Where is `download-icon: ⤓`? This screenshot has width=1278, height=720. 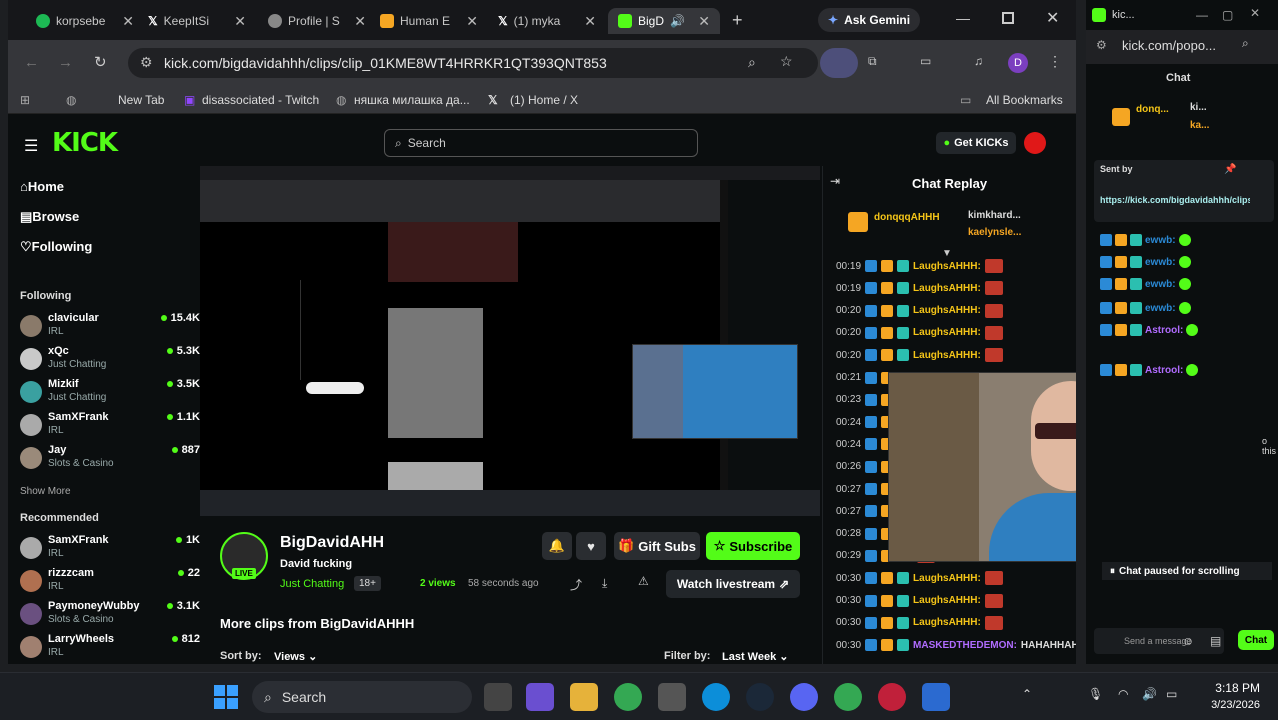
download-icon: ⤓ is located at coordinates (604, 583).